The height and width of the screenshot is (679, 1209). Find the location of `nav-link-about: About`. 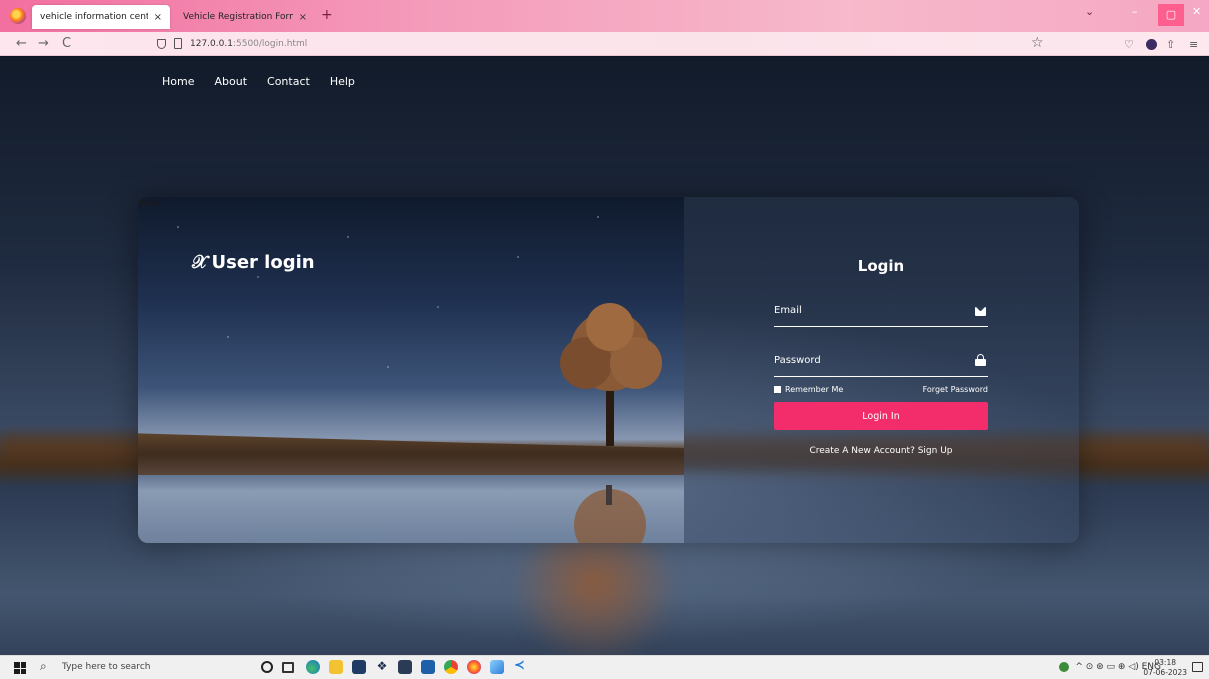

nav-link-about: About is located at coordinates (230, 81).